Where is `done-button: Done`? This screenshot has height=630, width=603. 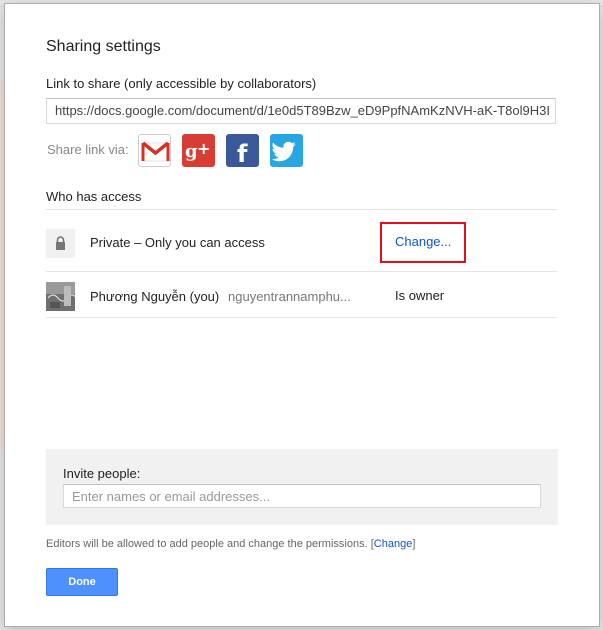
done-button: Done is located at coordinates (82, 582).